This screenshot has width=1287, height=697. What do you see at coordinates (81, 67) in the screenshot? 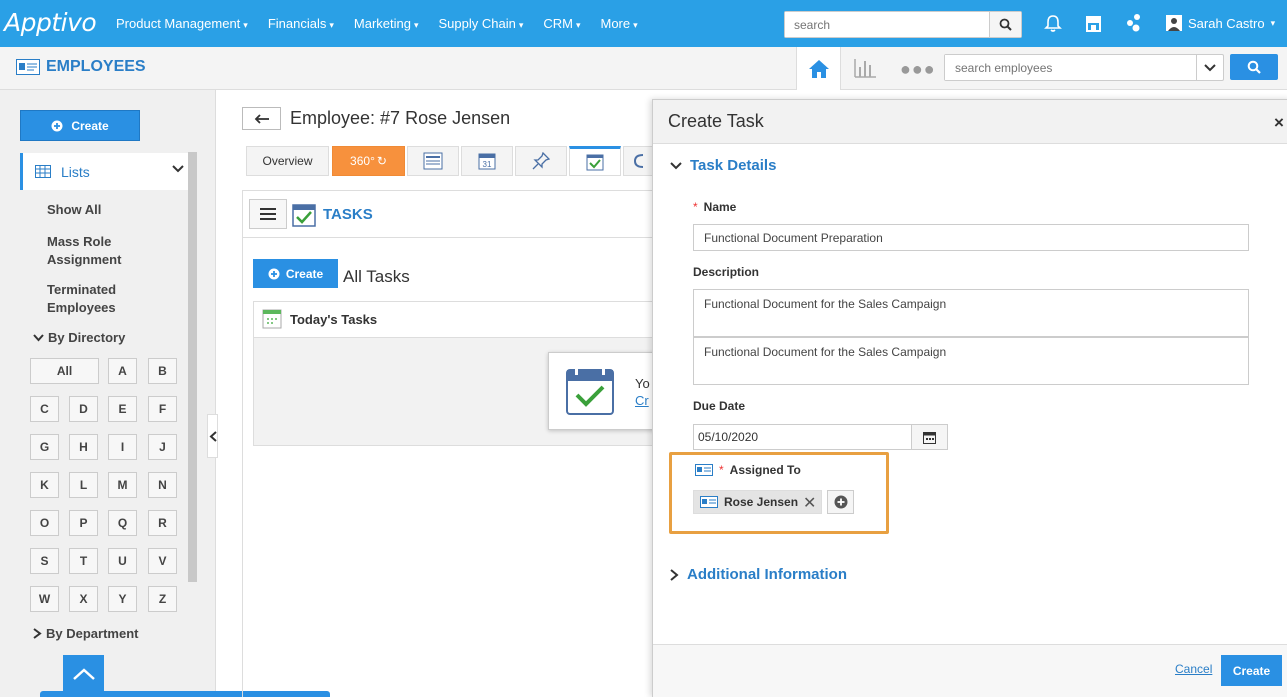
I see `module-title: EMPLOYEES` at bounding box center [81, 67].